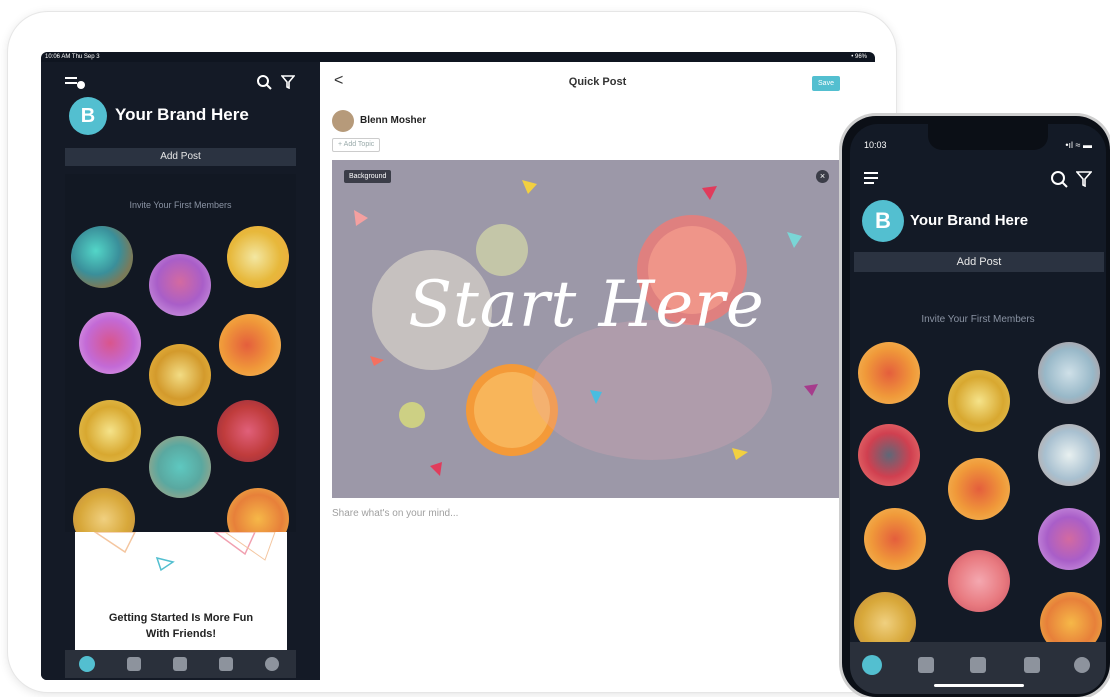 The height and width of the screenshot is (697, 1110). What do you see at coordinates (875, 145) in the screenshot?
I see `status-time: 10:03` at bounding box center [875, 145].